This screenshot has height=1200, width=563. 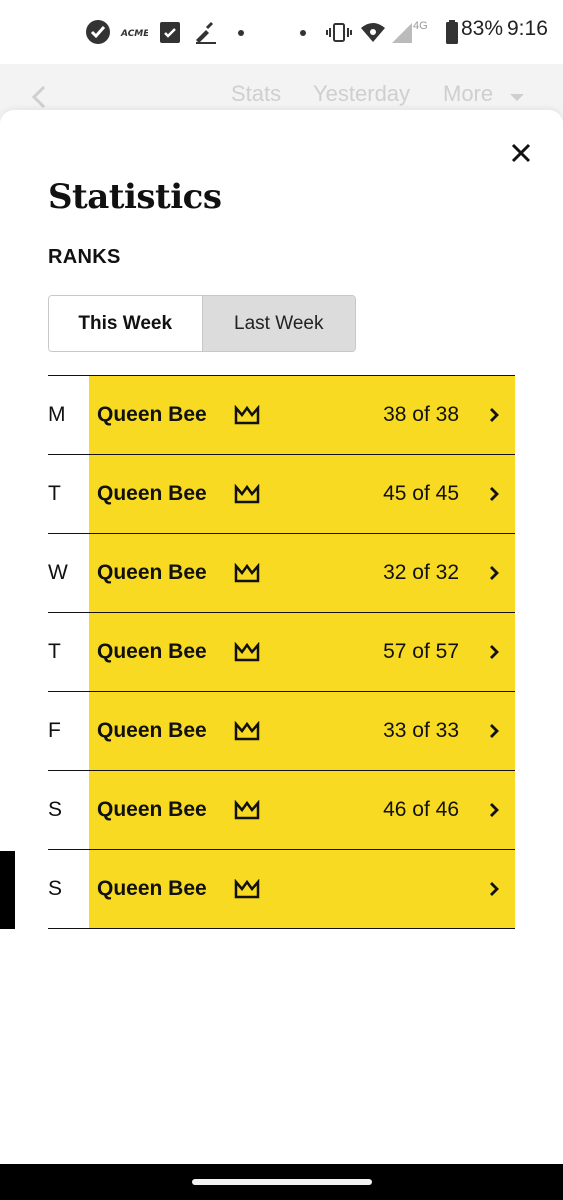 What do you see at coordinates (527, 28) in the screenshot?
I see `clock: 9:16` at bounding box center [527, 28].